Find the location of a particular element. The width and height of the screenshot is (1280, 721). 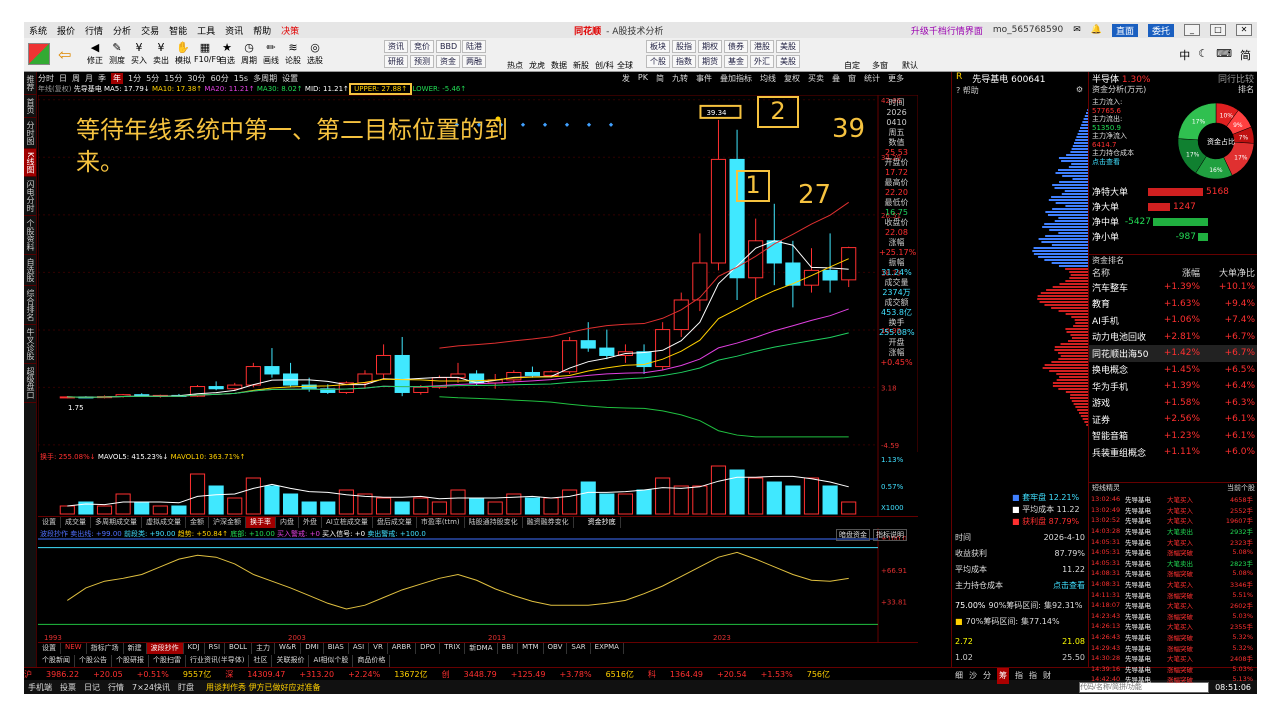

toolbar-tab-2-0: 板块 is located at coordinates (658, 46).